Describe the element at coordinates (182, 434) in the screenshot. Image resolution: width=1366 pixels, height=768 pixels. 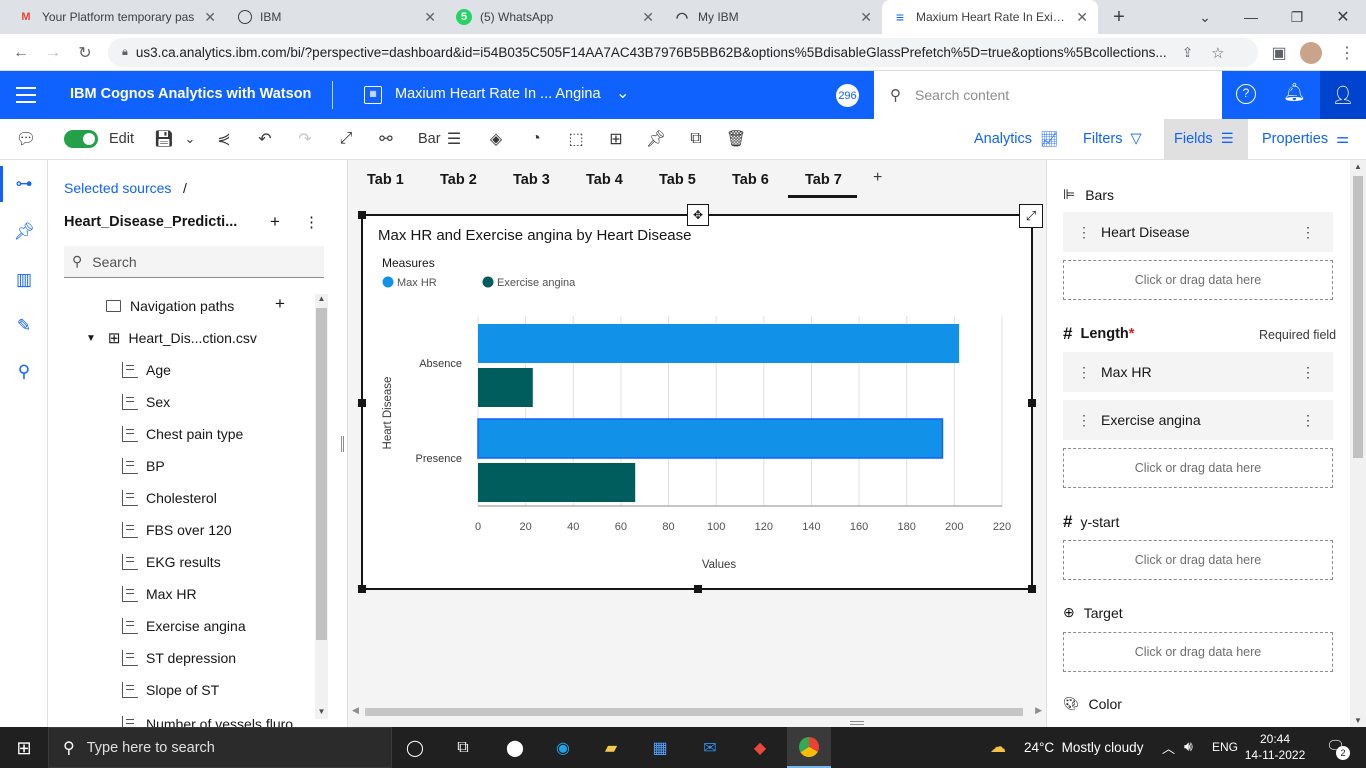
I see `field-item: Chest pain type` at that location.